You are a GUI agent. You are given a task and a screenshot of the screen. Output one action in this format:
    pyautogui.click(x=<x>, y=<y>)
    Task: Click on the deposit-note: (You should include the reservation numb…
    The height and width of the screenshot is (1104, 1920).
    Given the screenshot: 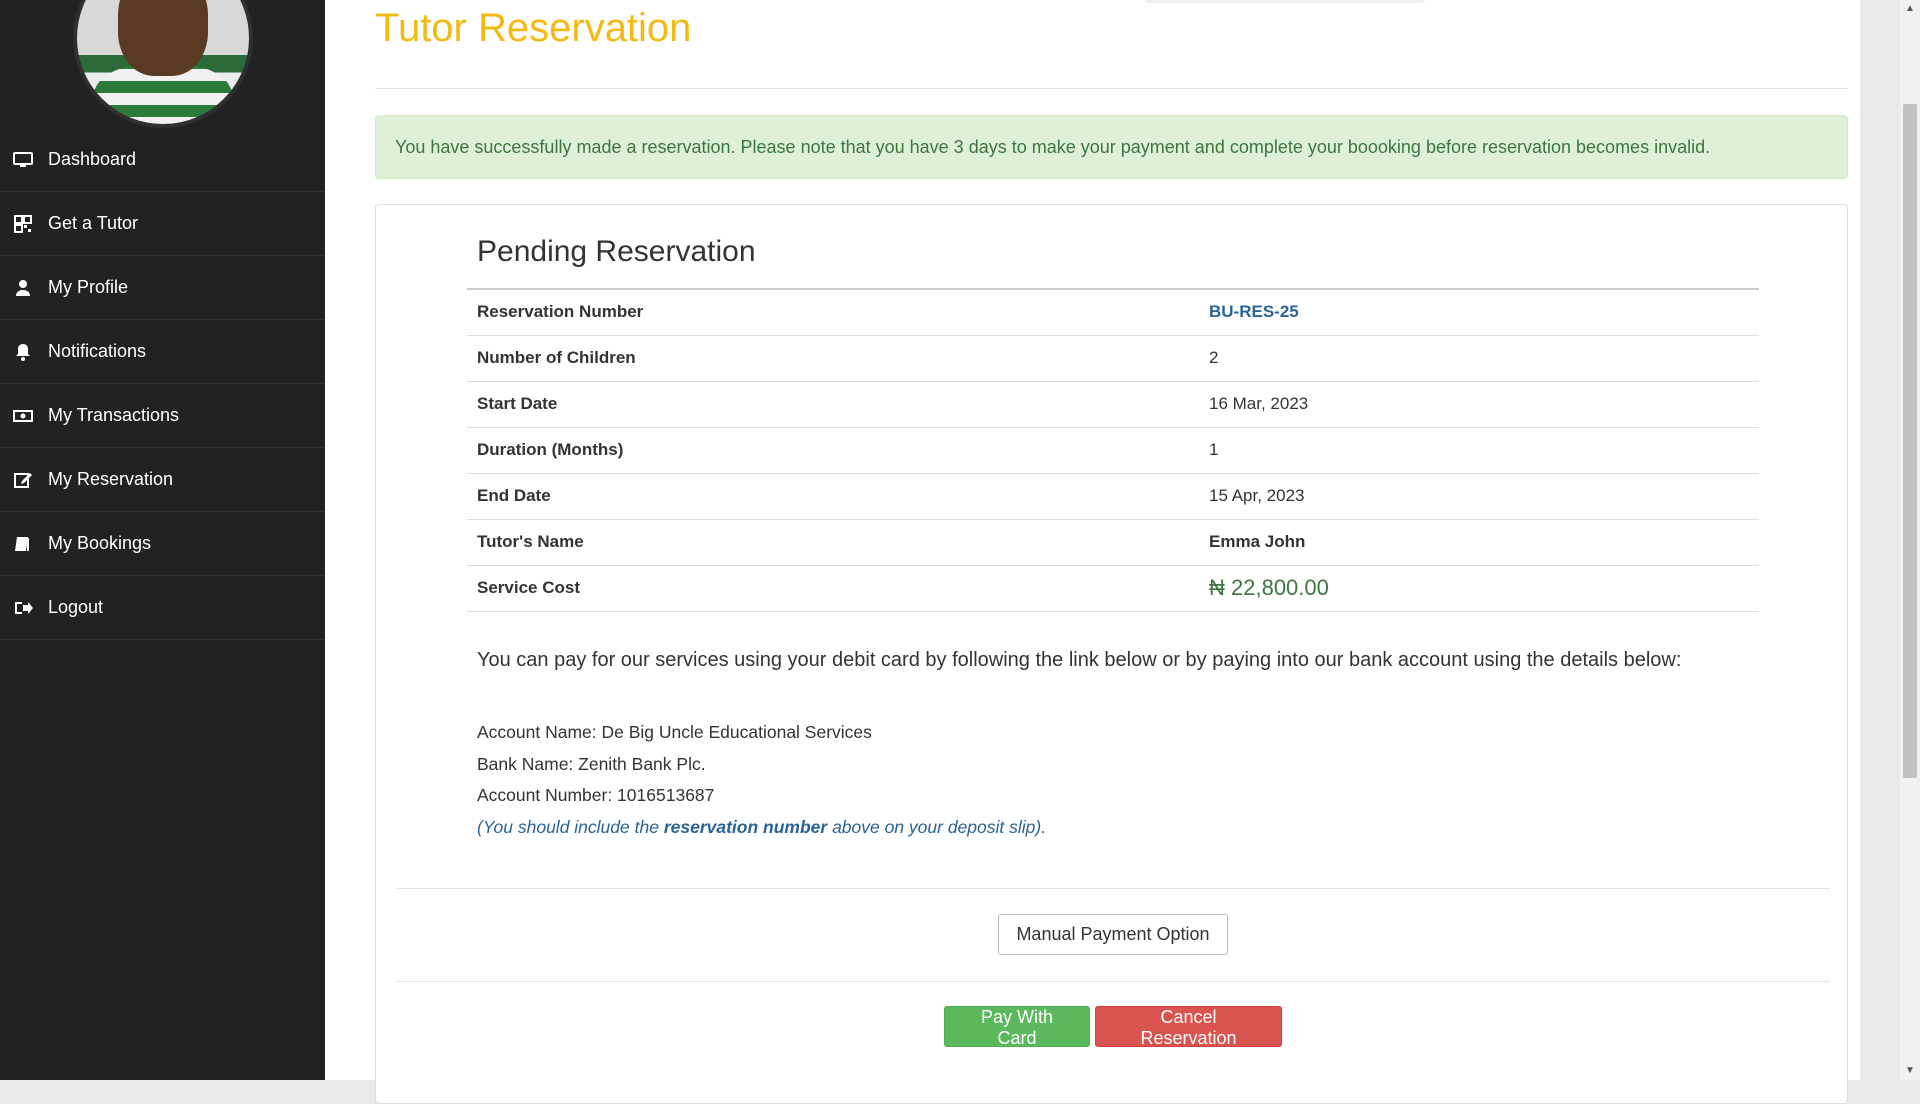 What is the action you would take?
    pyautogui.click(x=761, y=828)
    